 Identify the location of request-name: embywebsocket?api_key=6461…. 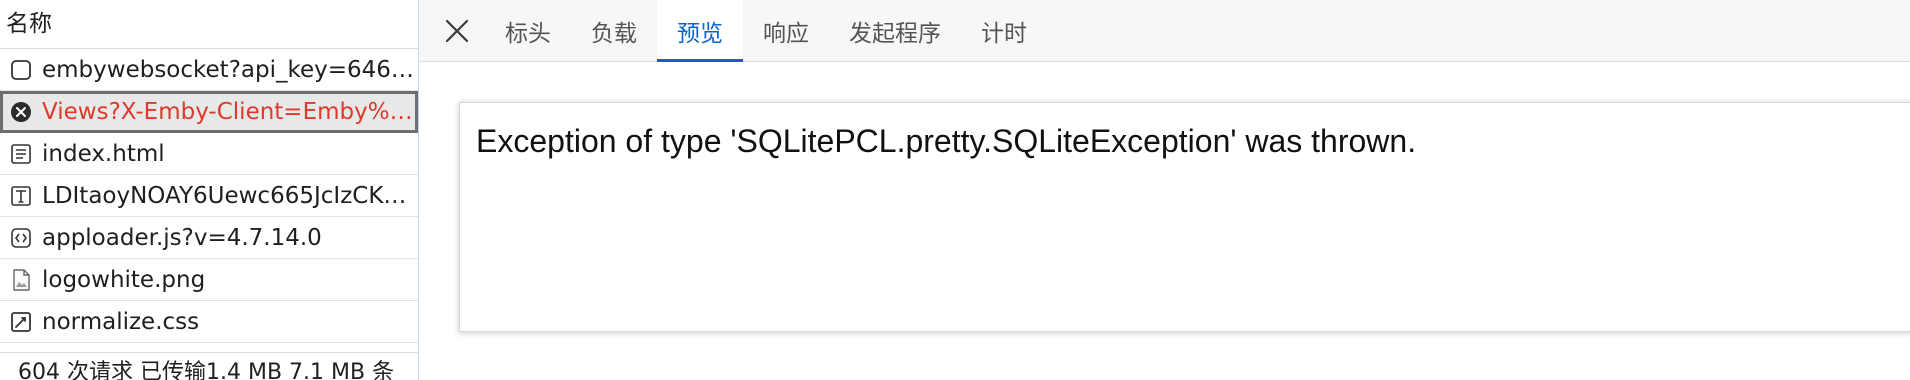
(228, 69).